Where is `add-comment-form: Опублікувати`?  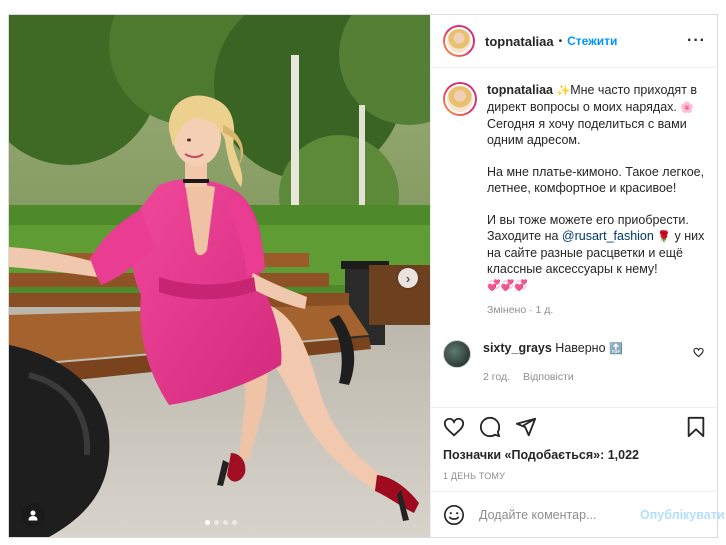
add-comment-form: Опублікувати is located at coordinates (578, 514).